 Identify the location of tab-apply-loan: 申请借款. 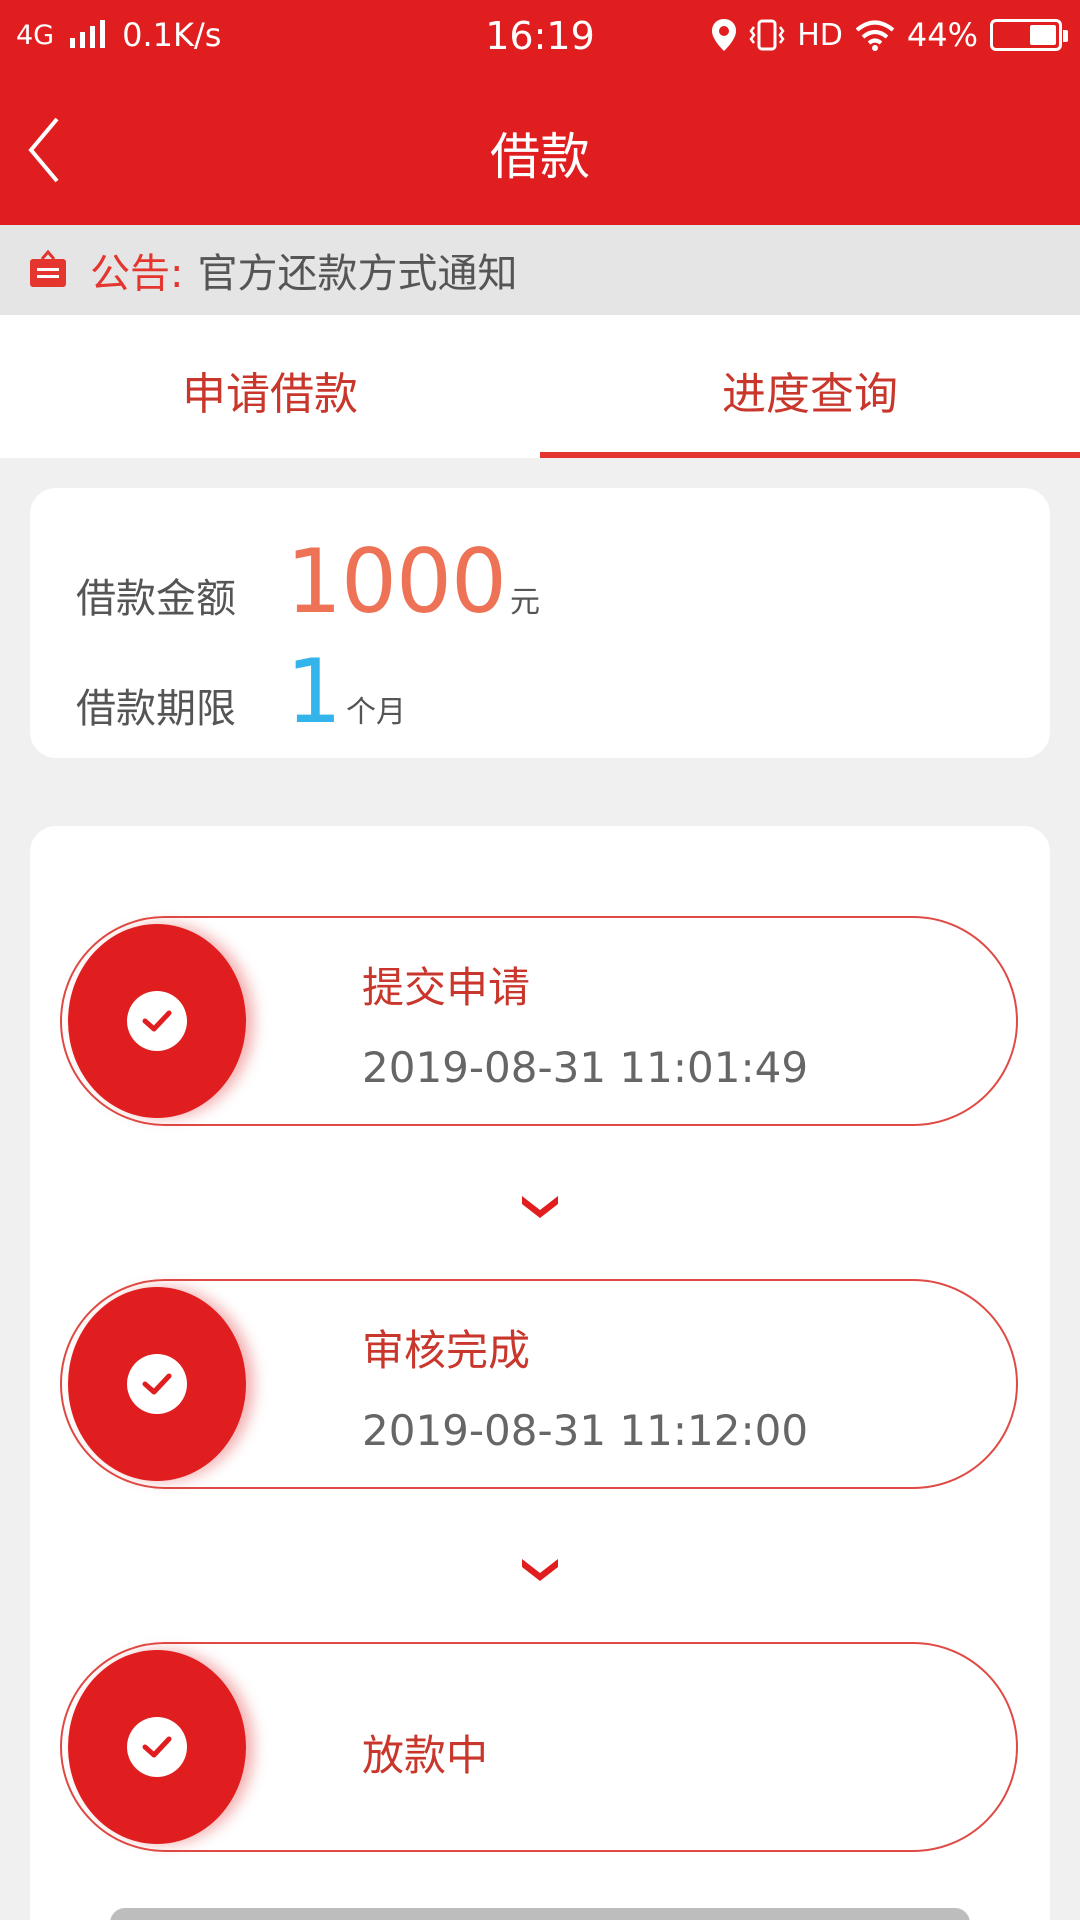
(270, 386).